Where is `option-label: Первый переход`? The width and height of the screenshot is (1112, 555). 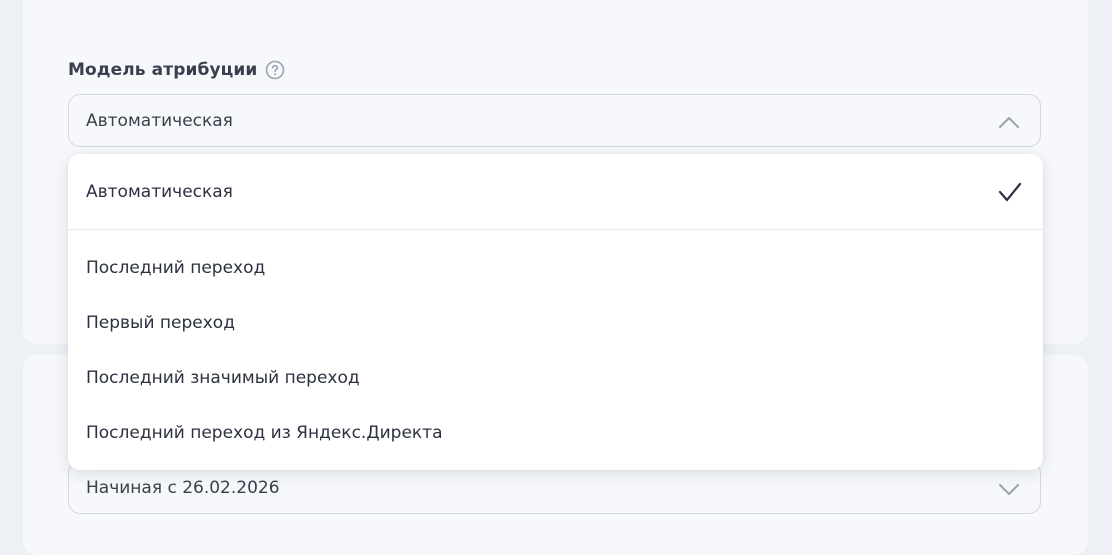
option-label: Первый переход is located at coordinates (160, 323).